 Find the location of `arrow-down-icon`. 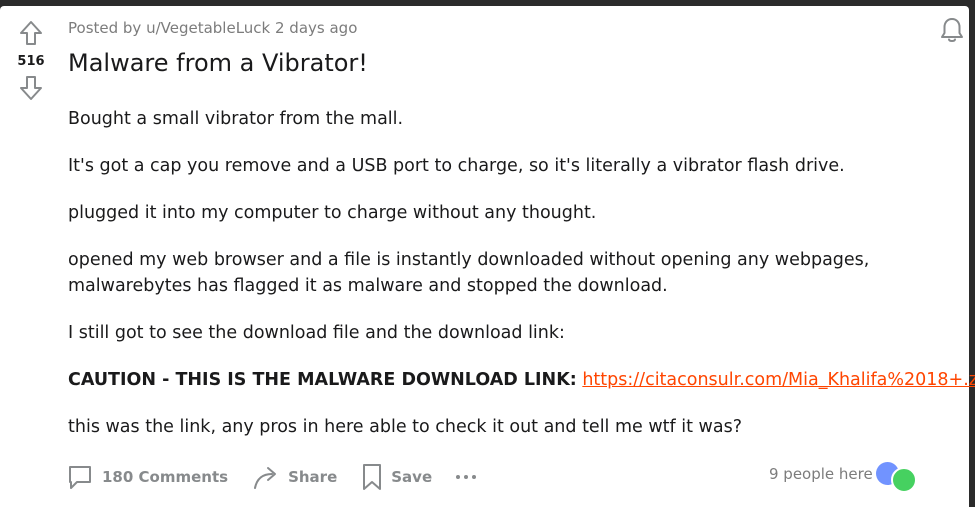

arrow-down-icon is located at coordinates (31, 88).